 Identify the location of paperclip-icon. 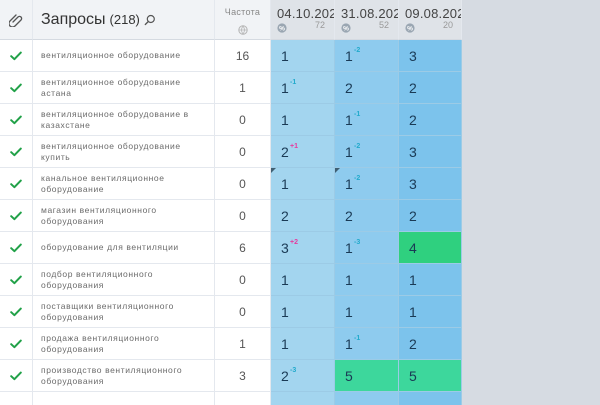
(16, 20).